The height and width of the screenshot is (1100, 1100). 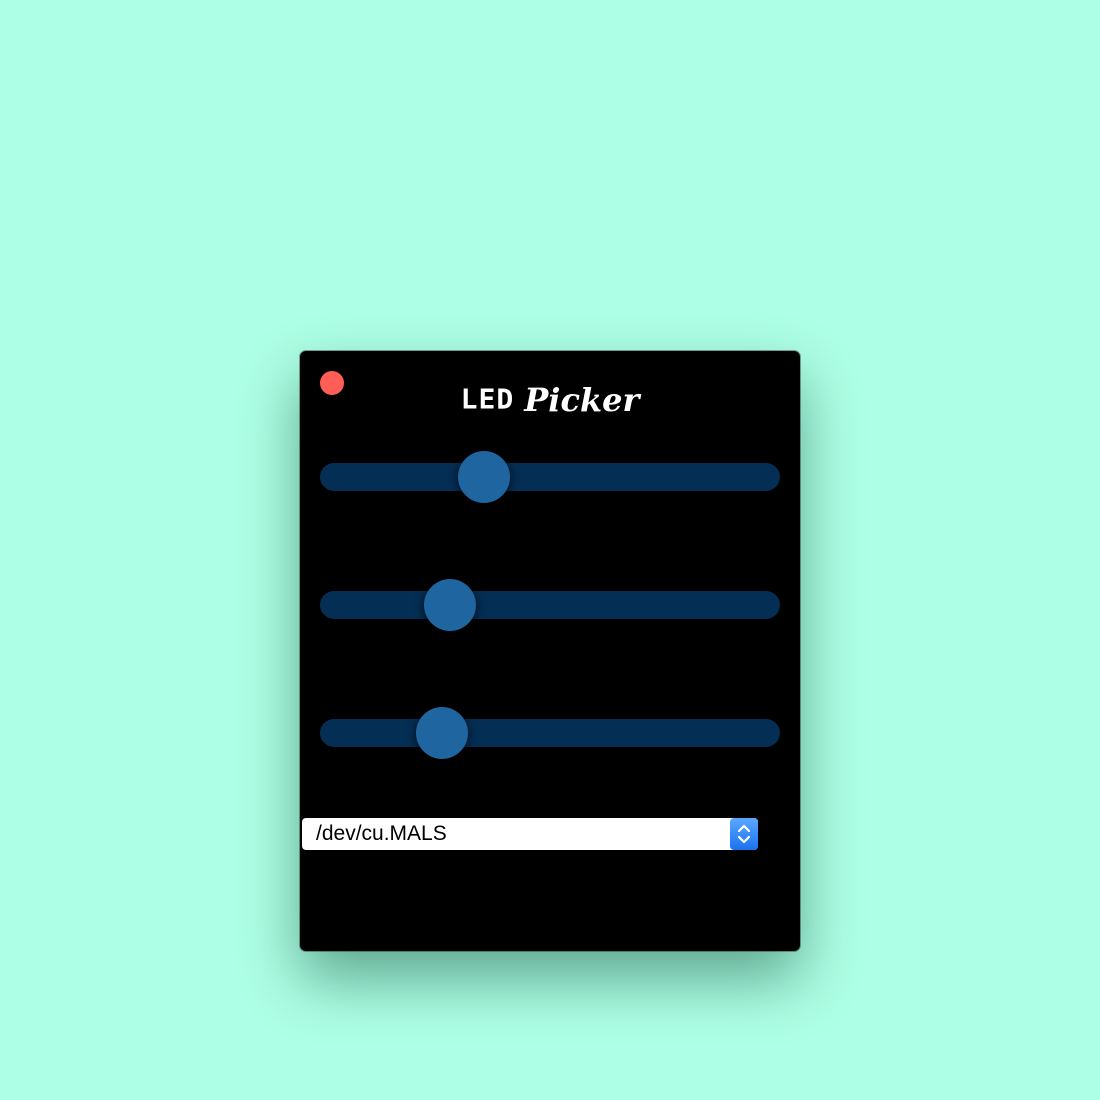 I want to click on select-stepper, so click(x=744, y=834).